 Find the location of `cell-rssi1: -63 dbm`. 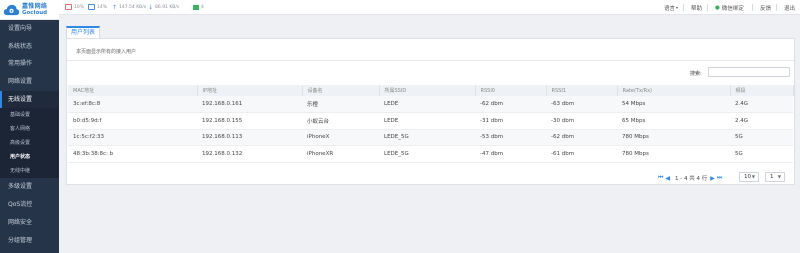

cell-rssi1: -63 dbm is located at coordinates (581, 104).